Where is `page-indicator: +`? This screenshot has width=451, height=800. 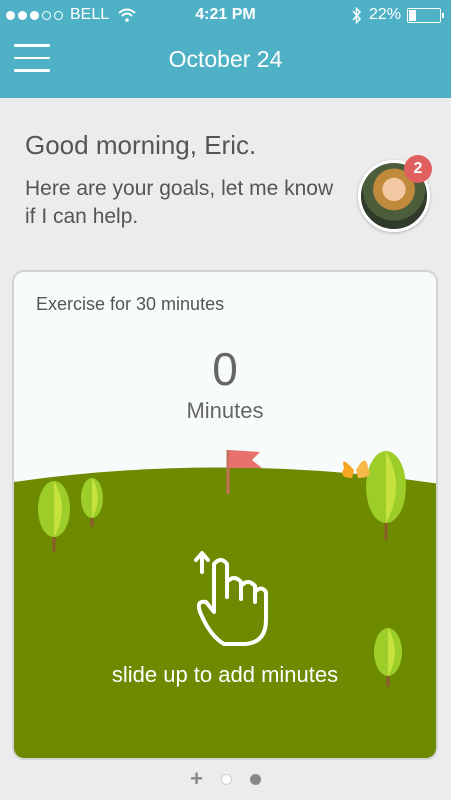 page-indicator: + is located at coordinates (225, 779).